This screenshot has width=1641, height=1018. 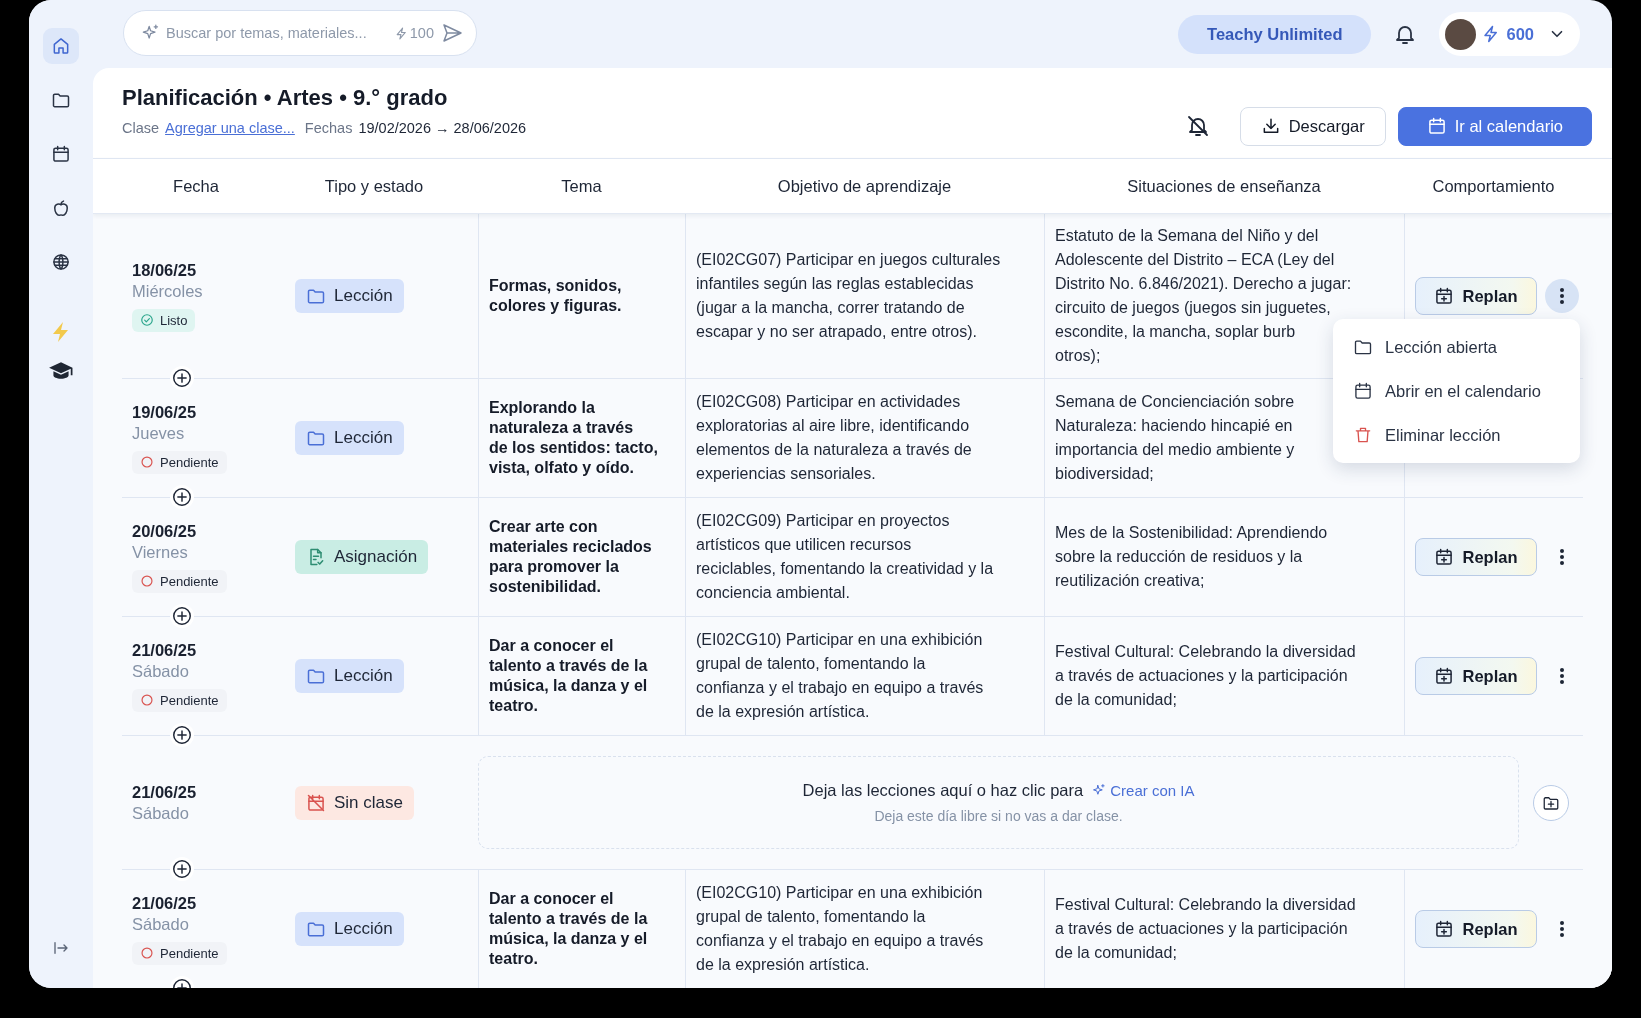 I want to click on objective-text: (EI02CG09) Participar en proyectos artísticos que utilicen recursos reciclables, fomentando la creatividad y la conciencia ambiental., so click(x=845, y=557).